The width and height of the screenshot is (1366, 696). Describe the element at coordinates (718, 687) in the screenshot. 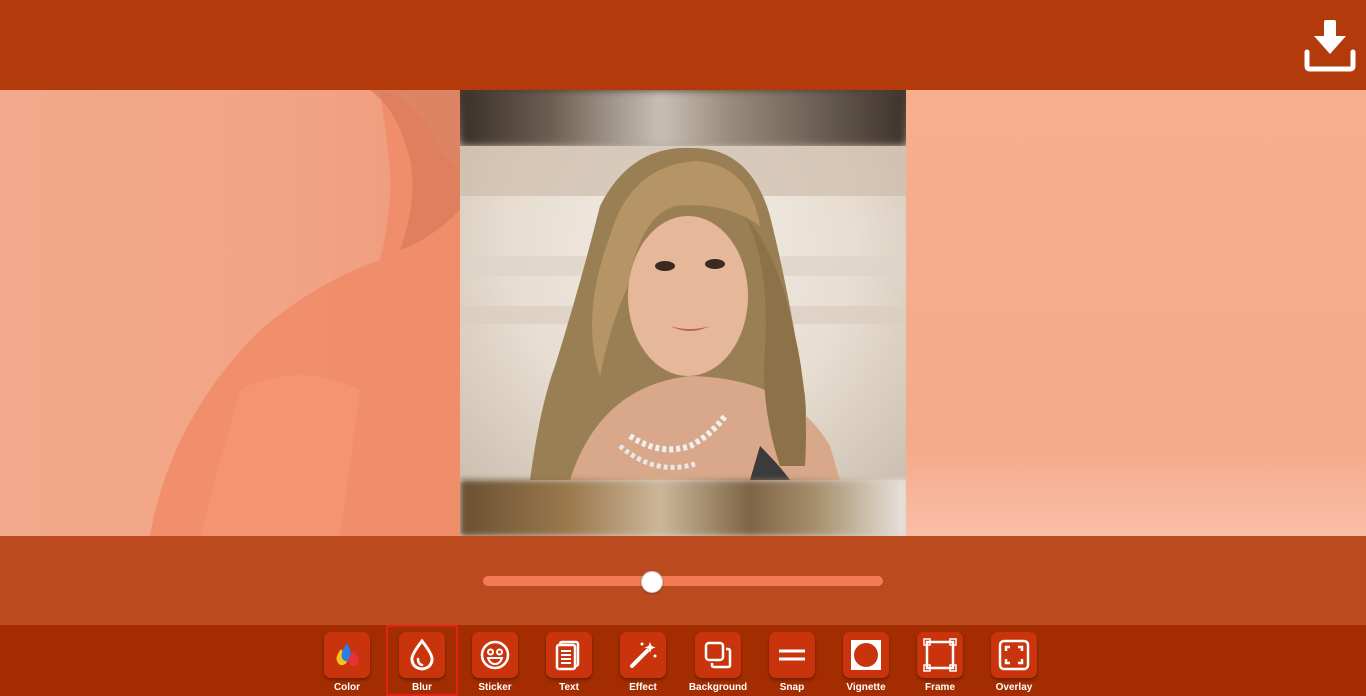

I see `tool-label: Background` at that location.